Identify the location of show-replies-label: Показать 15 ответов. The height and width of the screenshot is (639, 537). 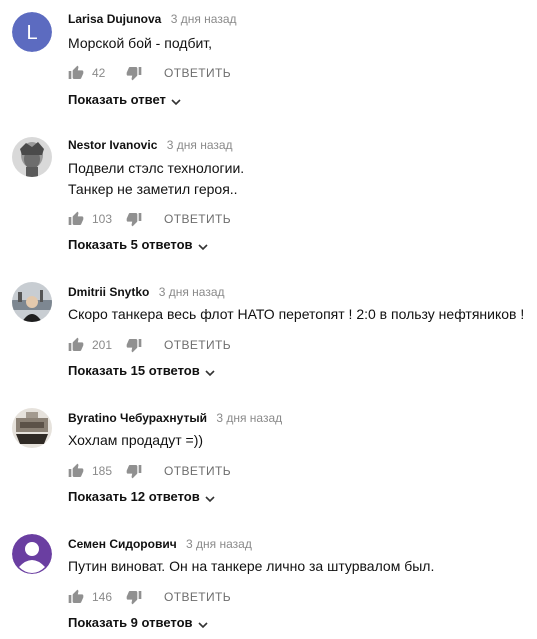
(134, 370).